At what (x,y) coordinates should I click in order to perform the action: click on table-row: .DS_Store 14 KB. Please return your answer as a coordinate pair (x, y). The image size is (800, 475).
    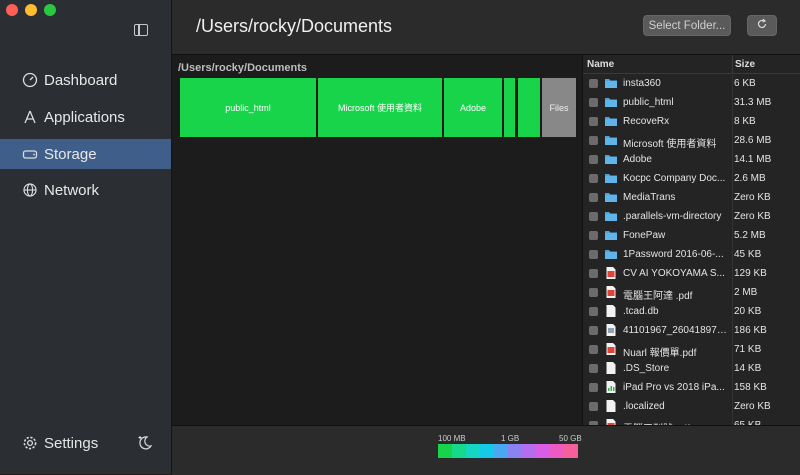
    Looking at the image, I should click on (691, 368).